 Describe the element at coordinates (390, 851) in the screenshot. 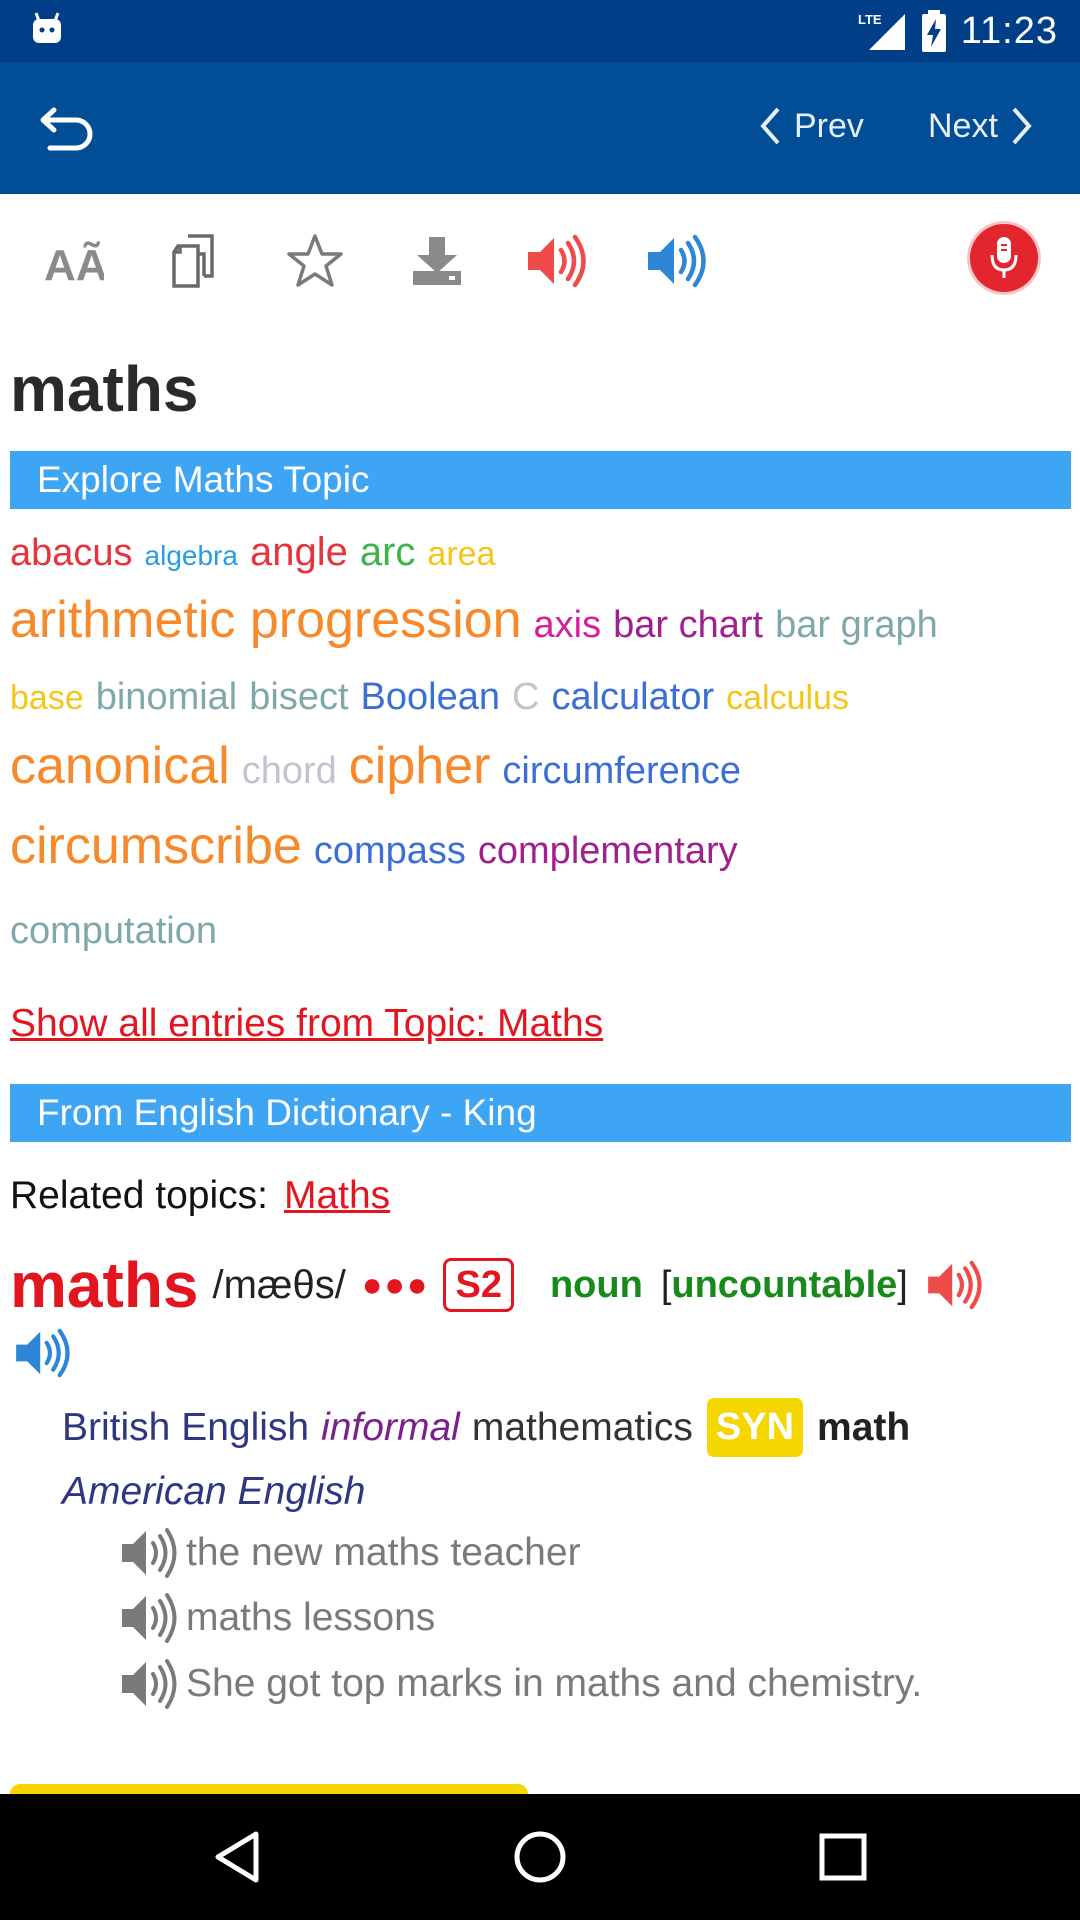

I see `topic-link: compass` at that location.